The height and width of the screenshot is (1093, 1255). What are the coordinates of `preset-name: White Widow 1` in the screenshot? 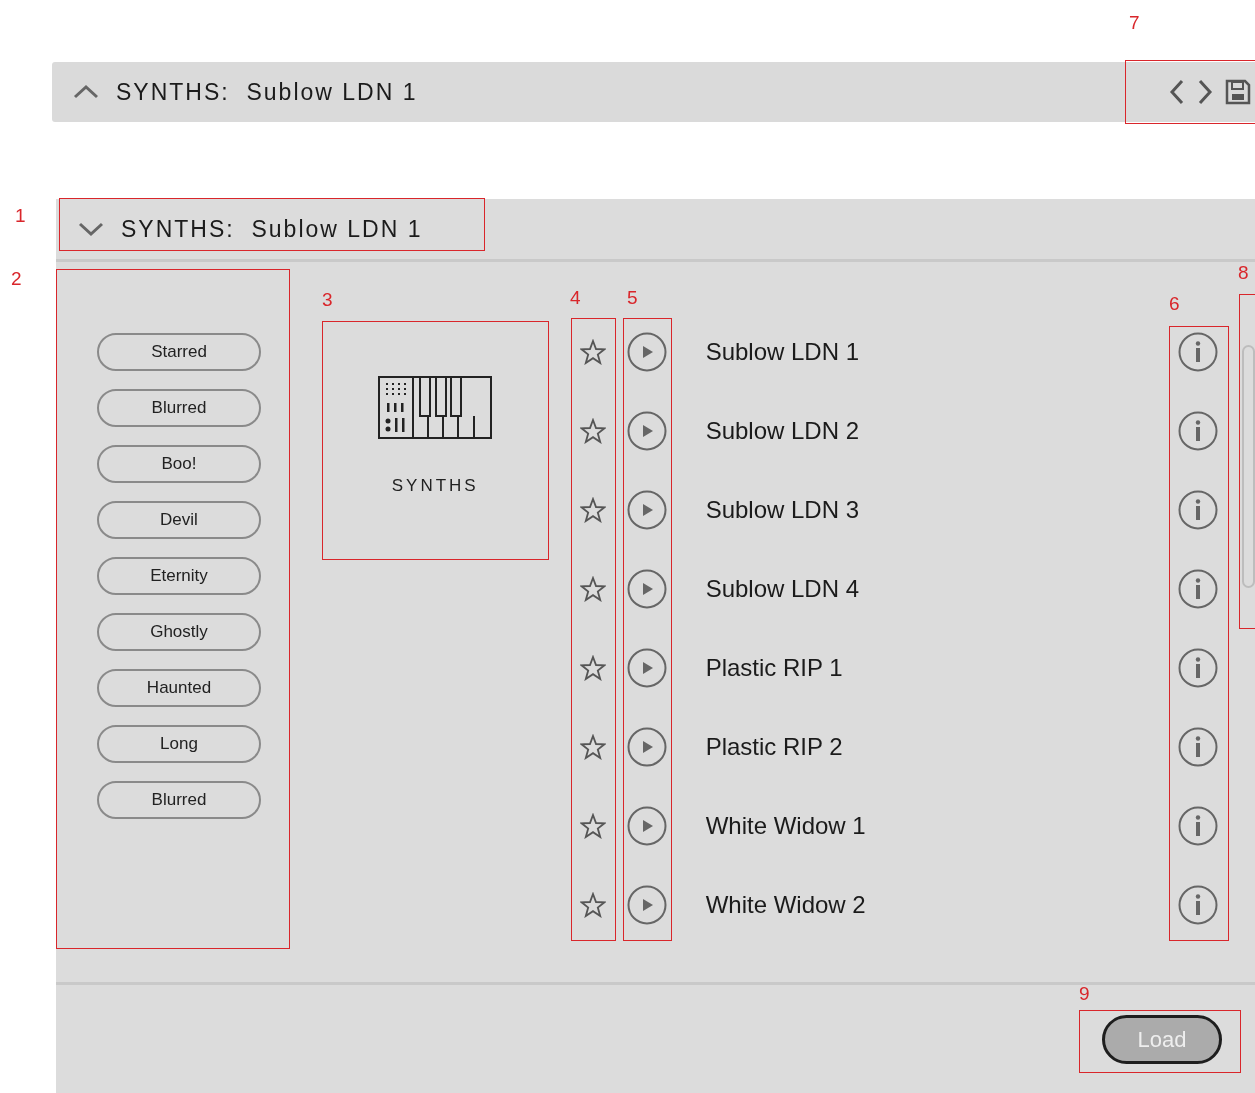 It's located at (785, 825).